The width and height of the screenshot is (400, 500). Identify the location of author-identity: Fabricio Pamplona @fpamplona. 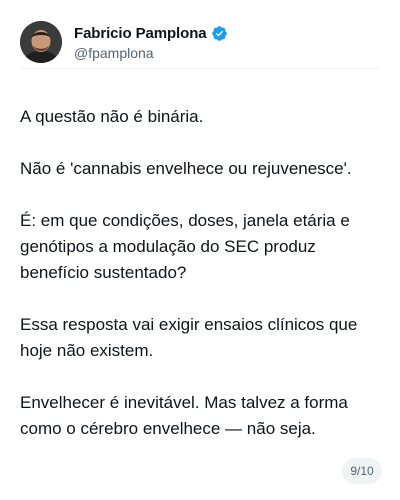
(151, 42).